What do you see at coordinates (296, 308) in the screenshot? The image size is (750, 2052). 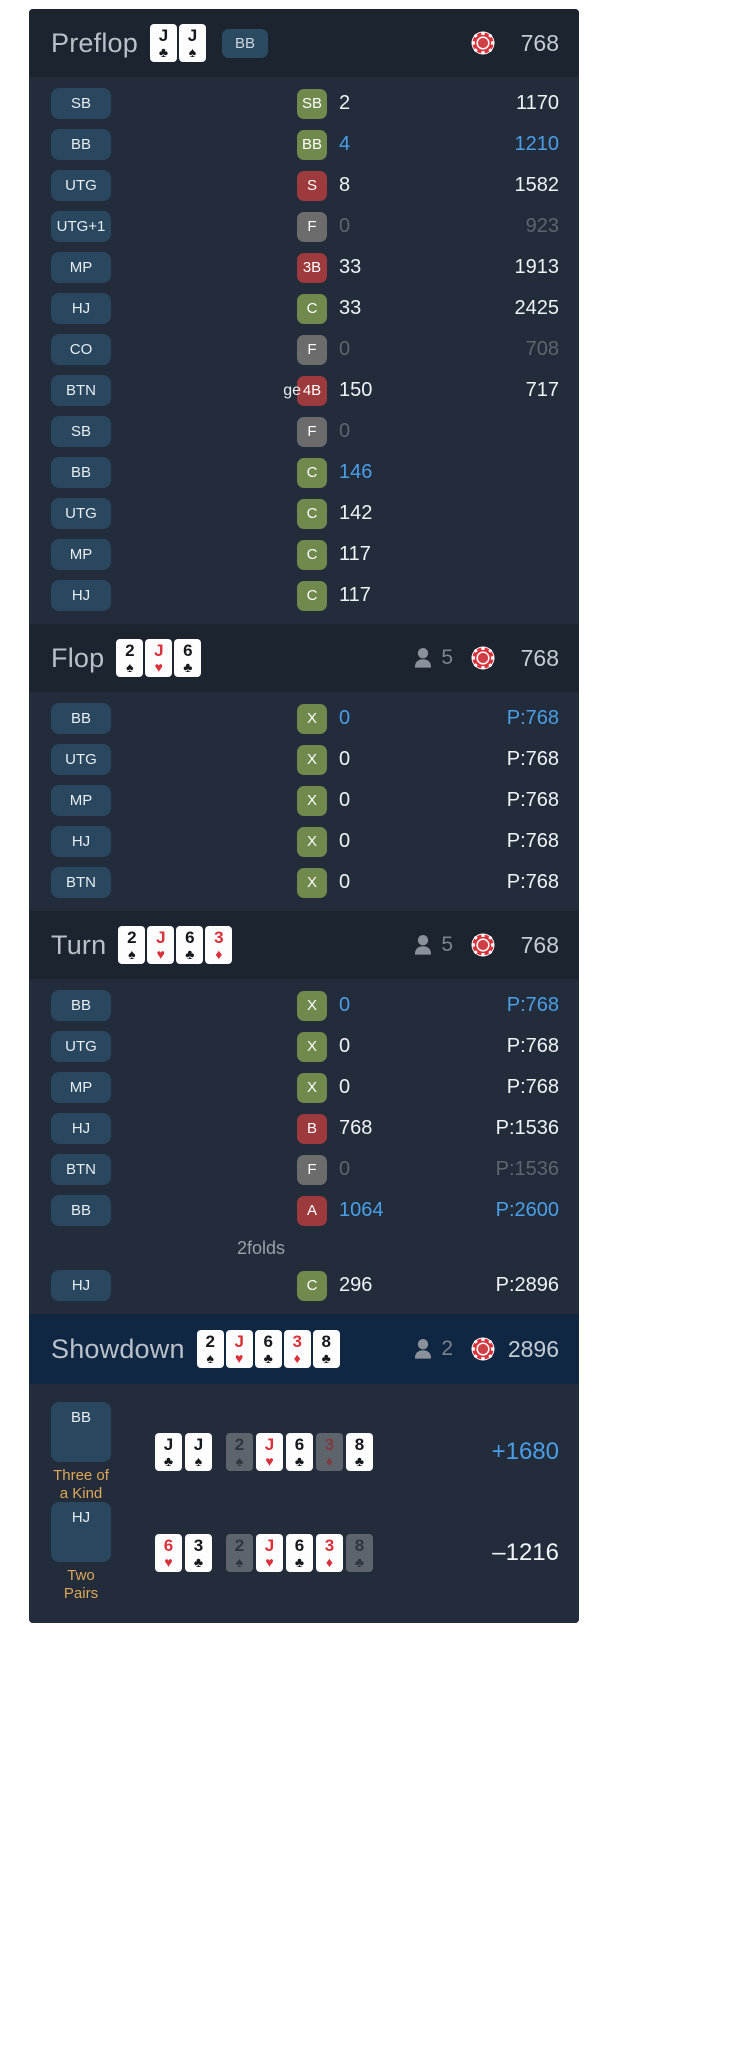 I see `action-cell: C 33` at bounding box center [296, 308].